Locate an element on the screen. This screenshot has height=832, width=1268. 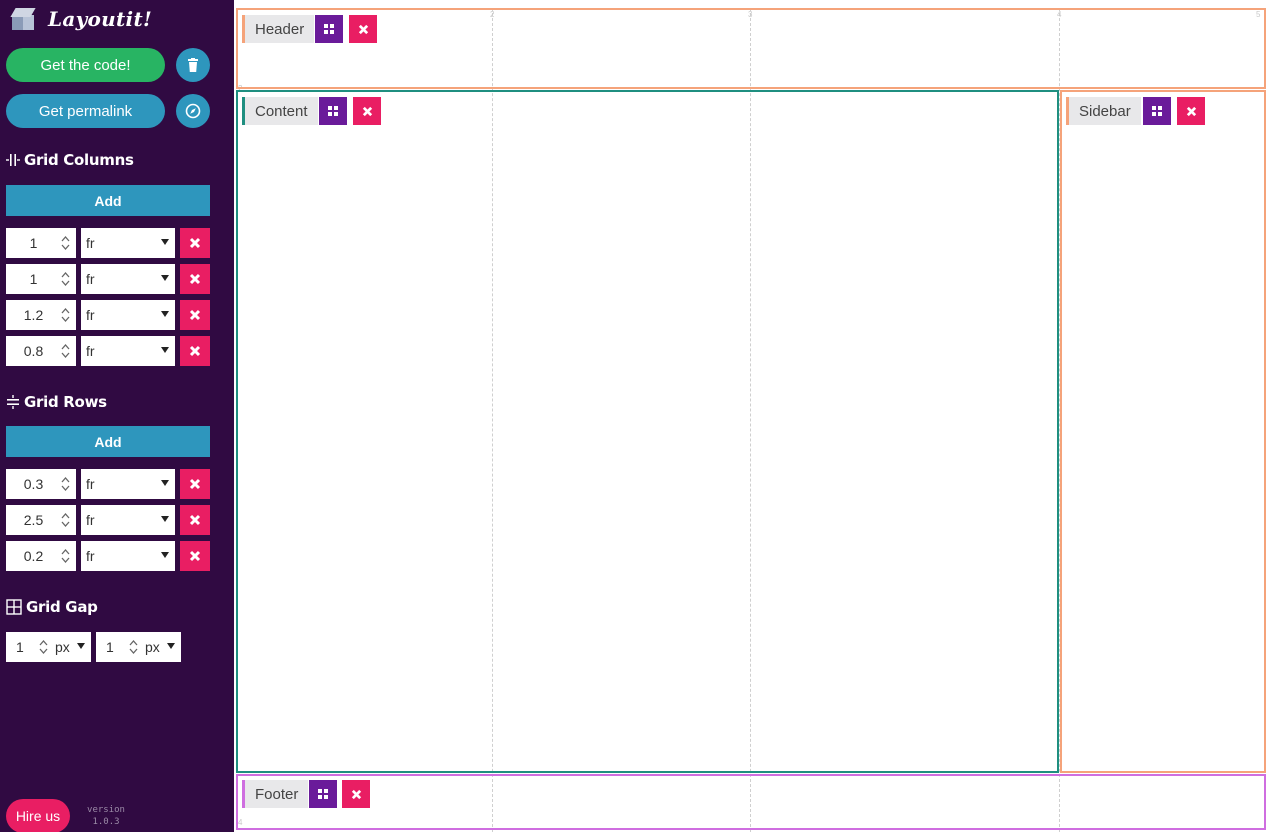
row-value-input: 0.3 is located at coordinates (41, 484).